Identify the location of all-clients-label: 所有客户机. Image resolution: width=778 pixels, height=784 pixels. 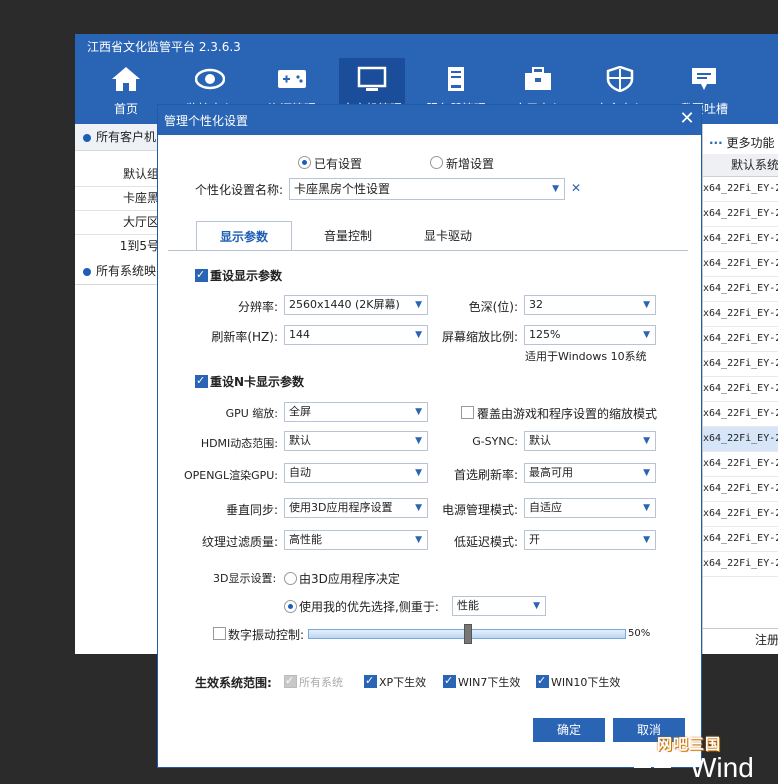
(126, 137).